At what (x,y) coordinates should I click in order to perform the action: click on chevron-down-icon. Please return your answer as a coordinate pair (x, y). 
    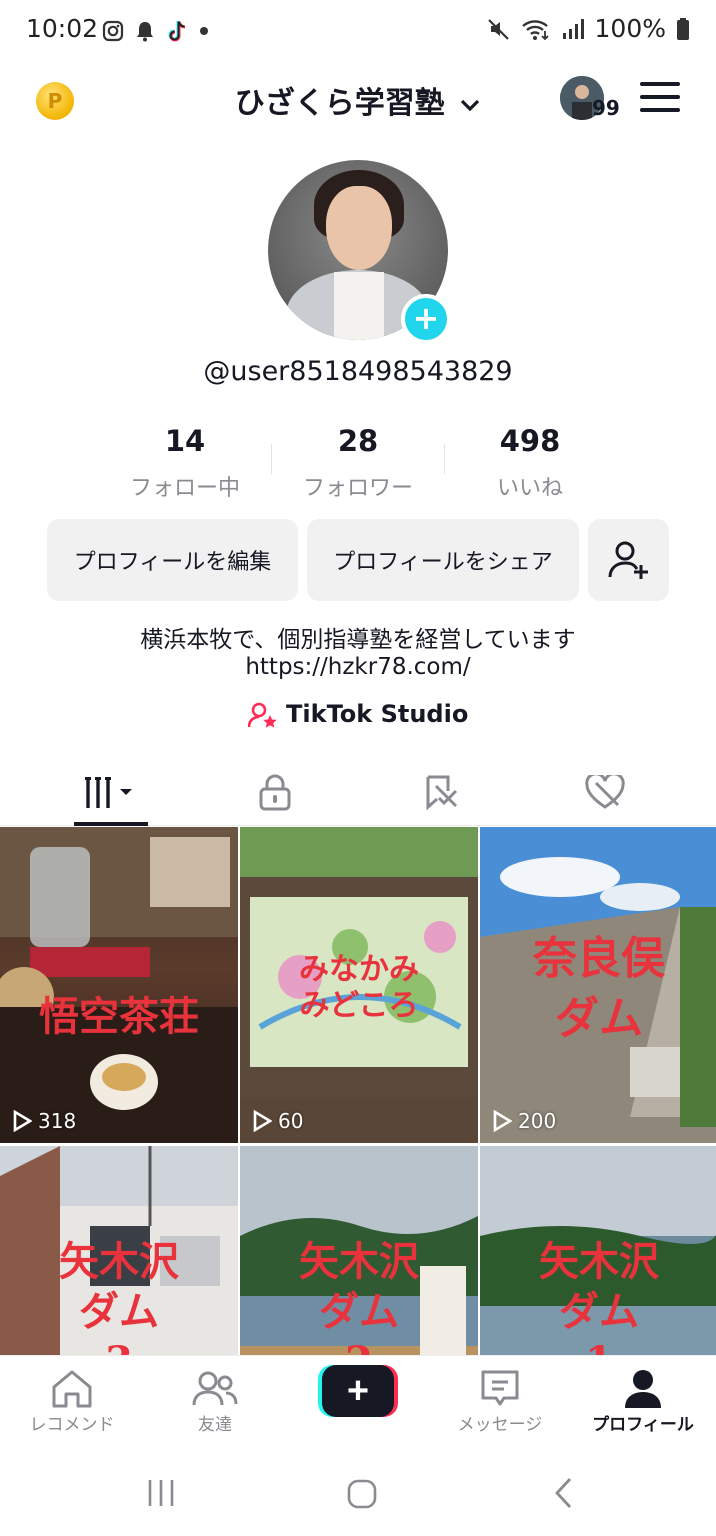
    Looking at the image, I should click on (470, 105).